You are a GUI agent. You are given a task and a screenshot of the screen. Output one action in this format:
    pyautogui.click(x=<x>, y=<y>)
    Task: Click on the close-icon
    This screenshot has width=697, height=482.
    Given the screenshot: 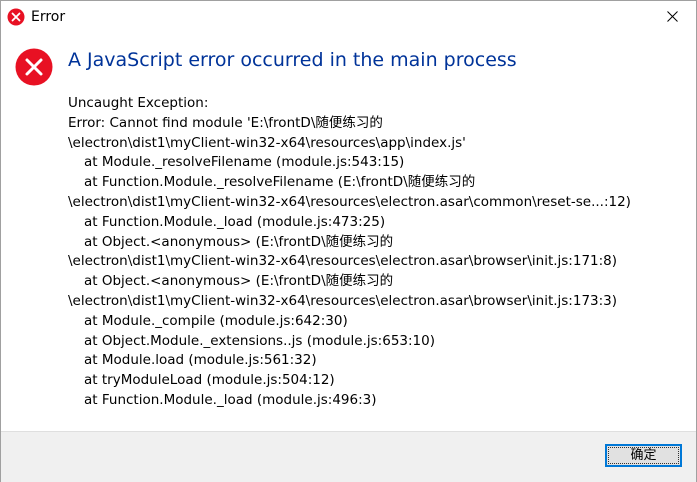 What is the action you would take?
    pyautogui.click(x=672, y=16)
    